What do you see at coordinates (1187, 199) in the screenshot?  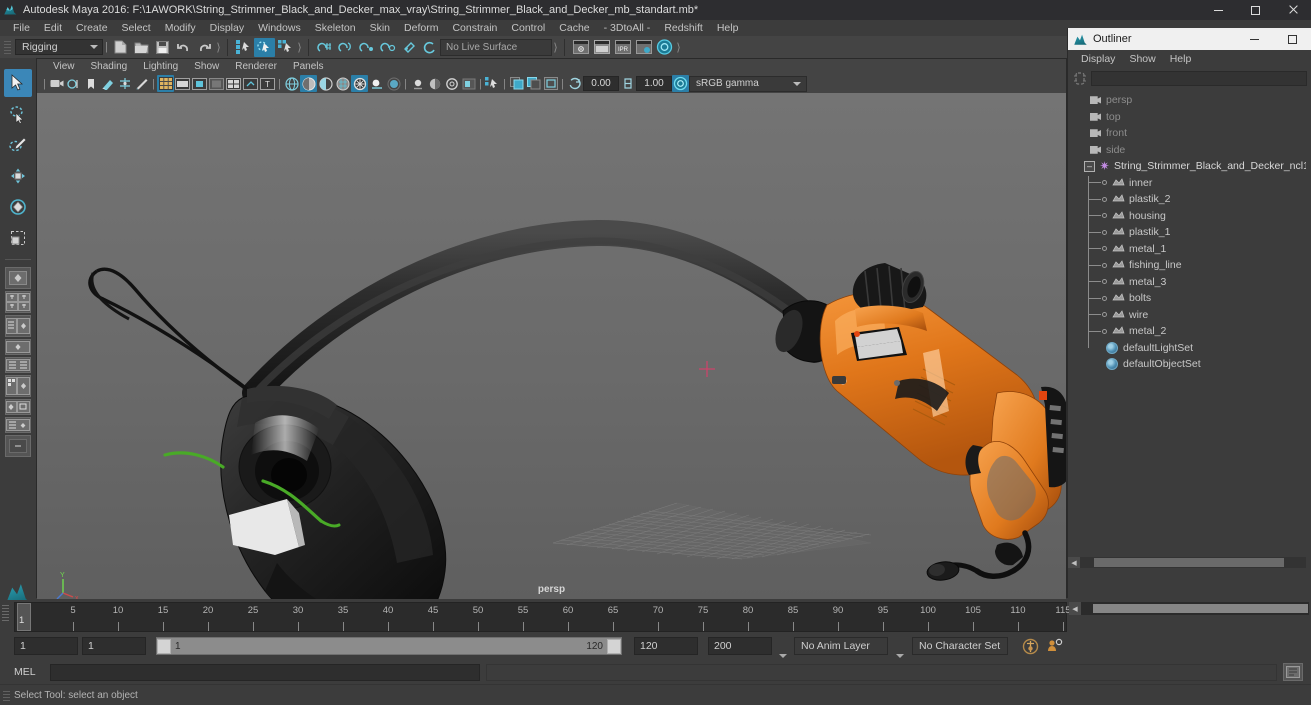 I see `outliner-item-plastik-2: plastik_2` at bounding box center [1187, 199].